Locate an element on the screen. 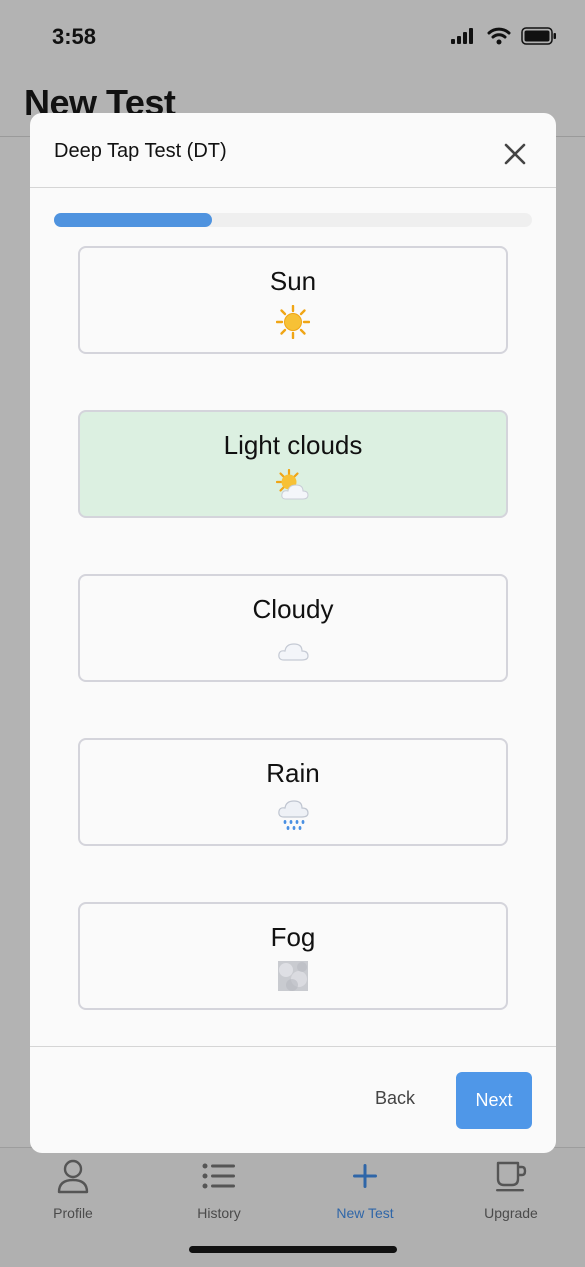  rain-cloud-icon is located at coordinates (293, 815).